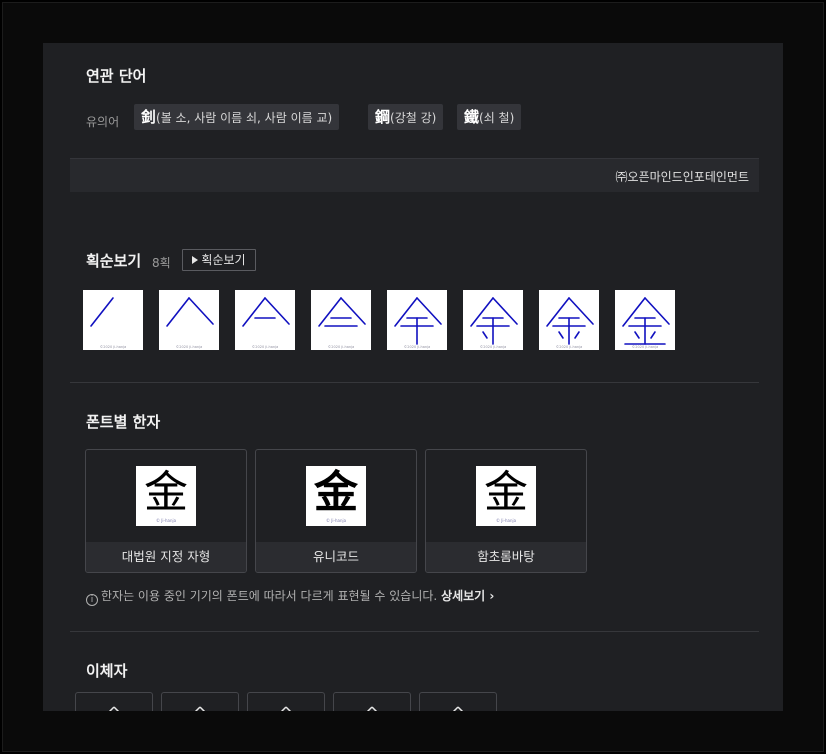 Image resolution: width=826 pixels, height=754 pixels. Describe the element at coordinates (506, 557) in the screenshot. I see `font-card-caption: 함초롬바탕` at that location.